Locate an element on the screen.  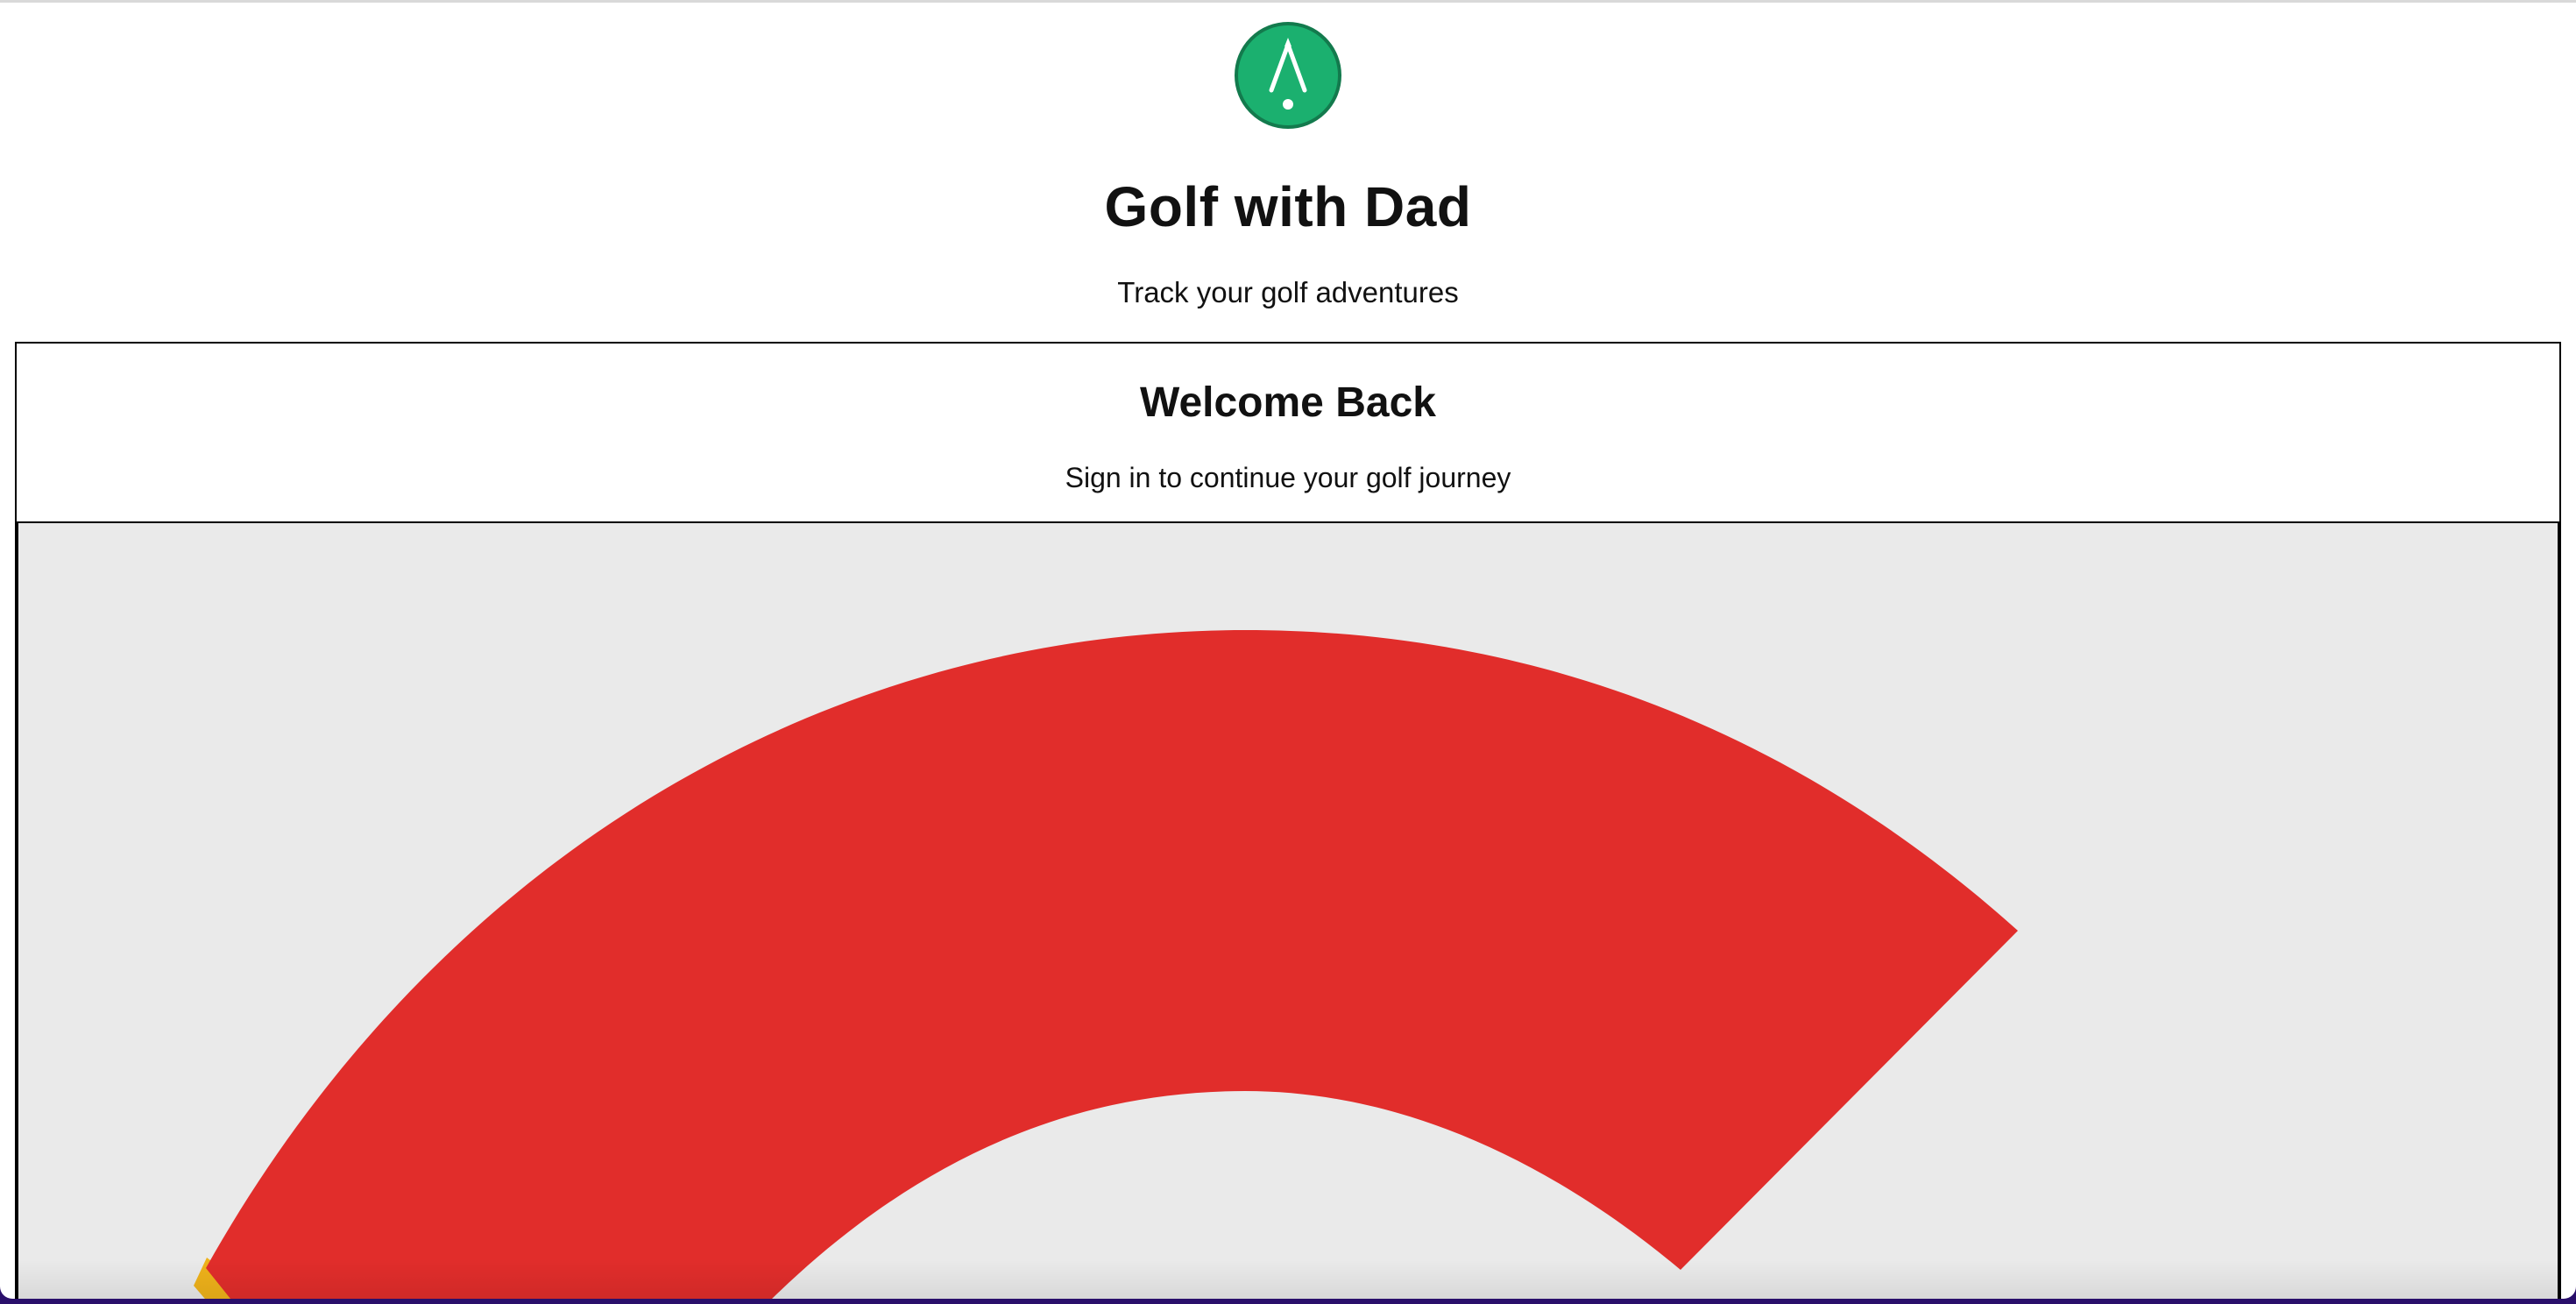
golf-logo-icon is located at coordinates (1288, 76).